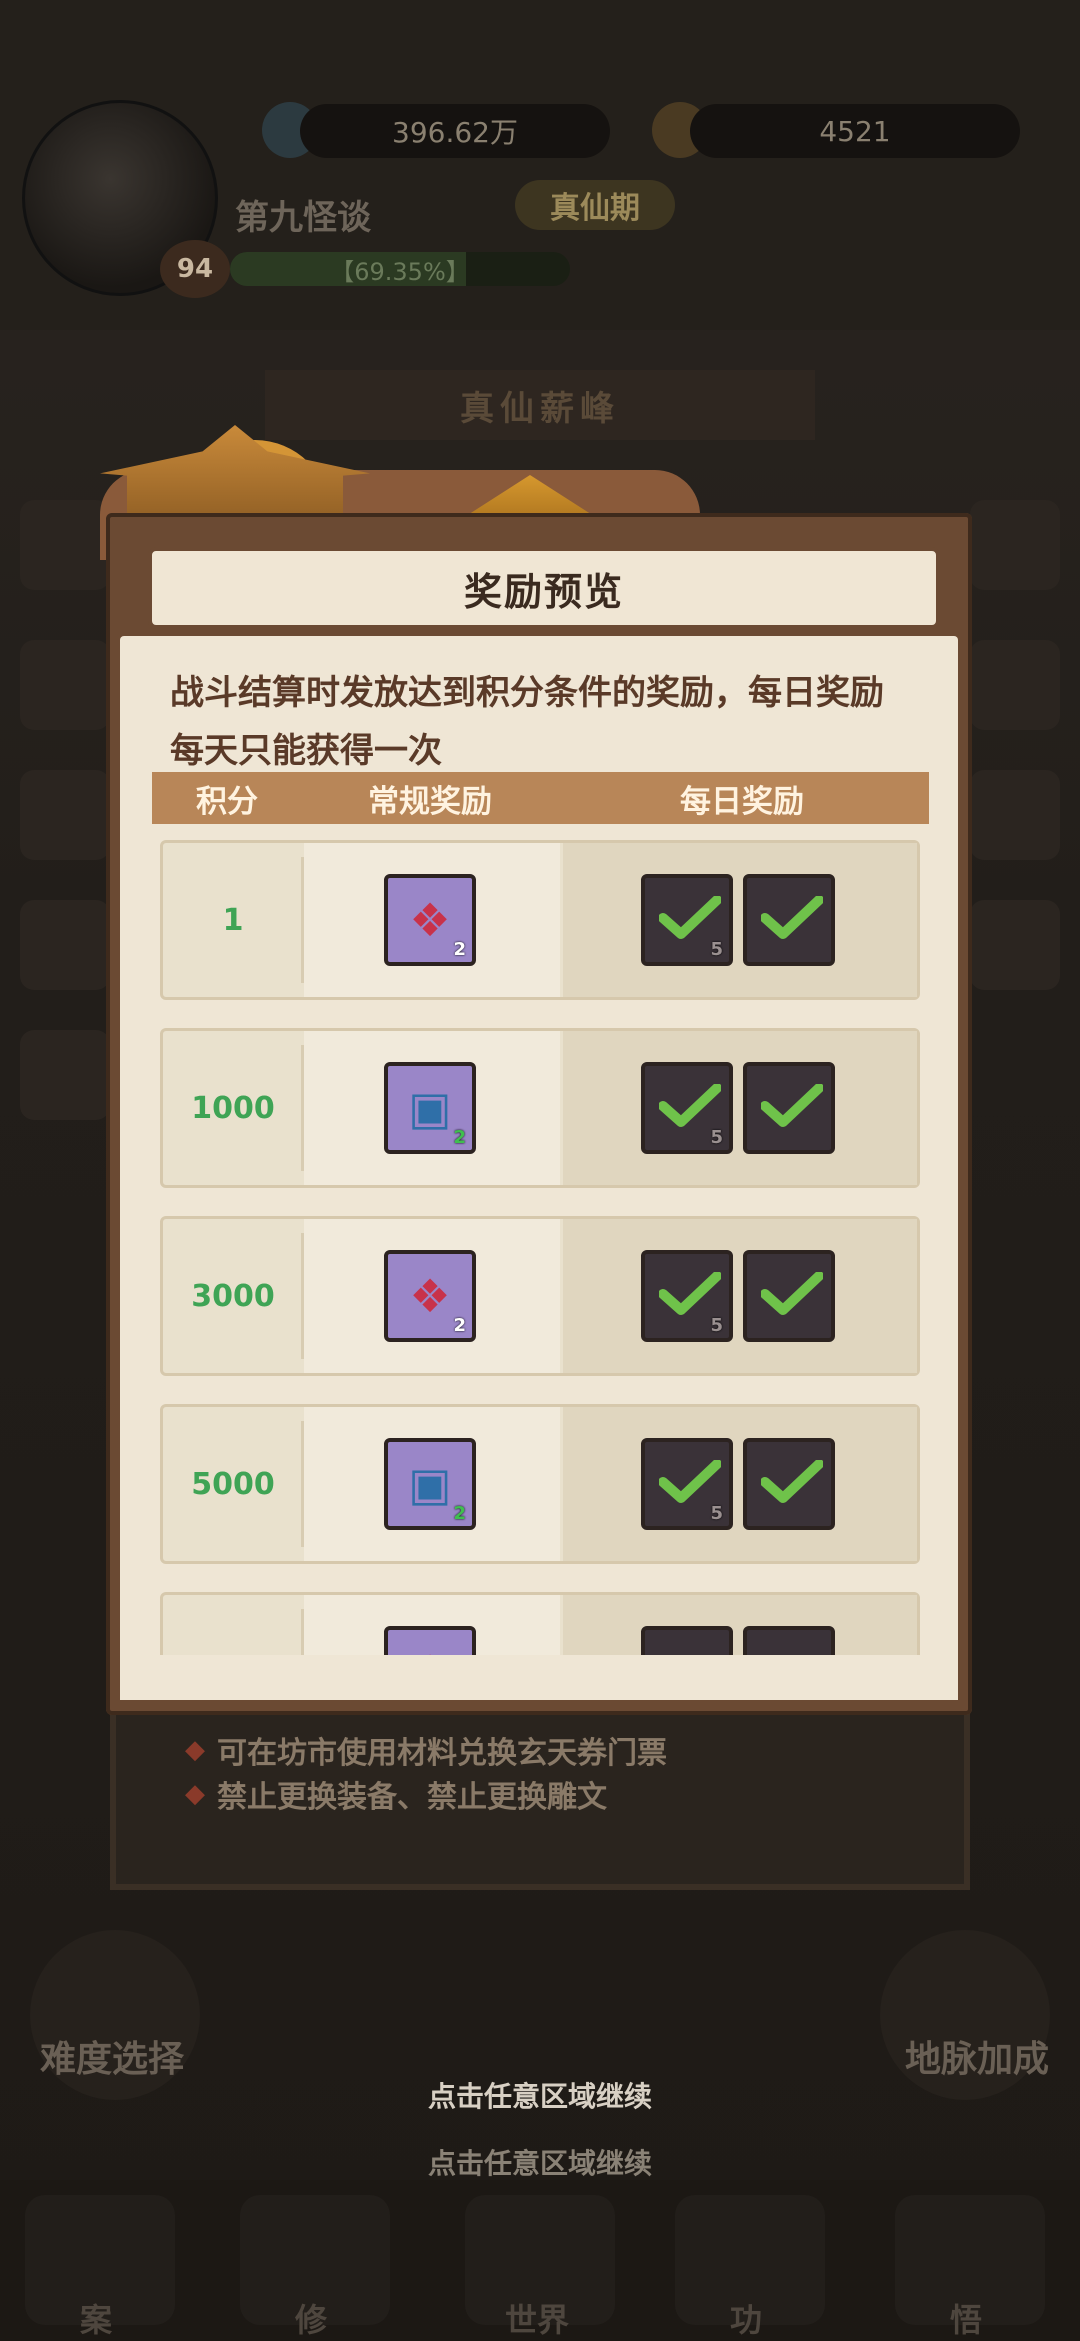 The width and height of the screenshot is (1080, 2341). I want to click on continue-hint: 点击任意区域继续, so click(540, 2095).